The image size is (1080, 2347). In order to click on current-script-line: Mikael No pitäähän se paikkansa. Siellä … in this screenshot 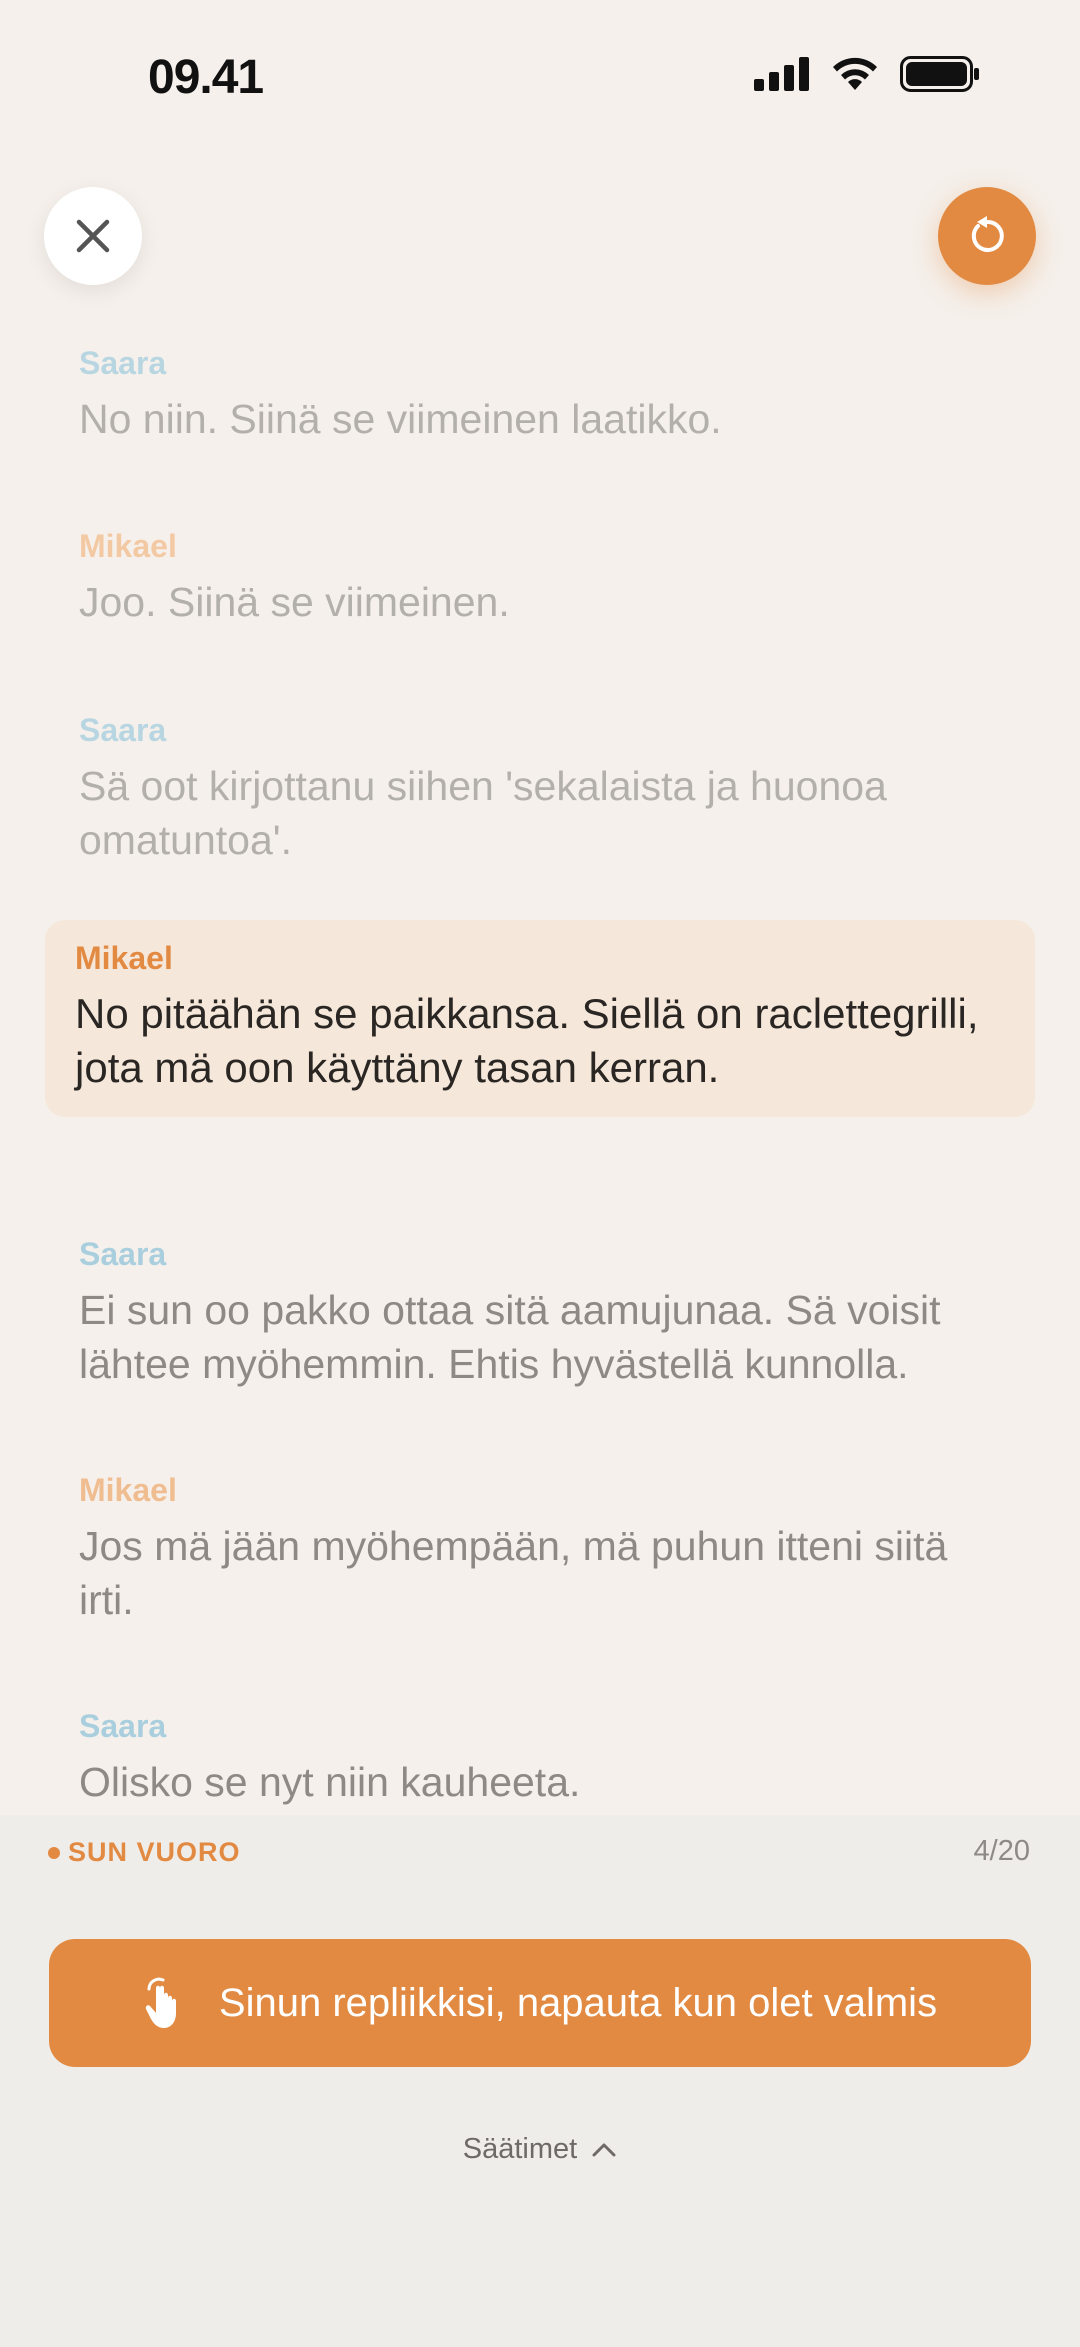, I will do `click(540, 1018)`.